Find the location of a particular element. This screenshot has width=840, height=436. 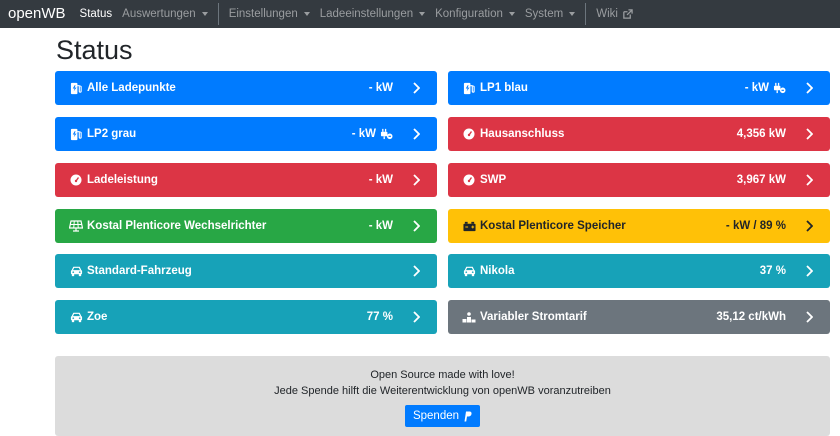

card-stromtarif: Variabler Stromtarif 35,12 ct/kWh is located at coordinates (639, 317).